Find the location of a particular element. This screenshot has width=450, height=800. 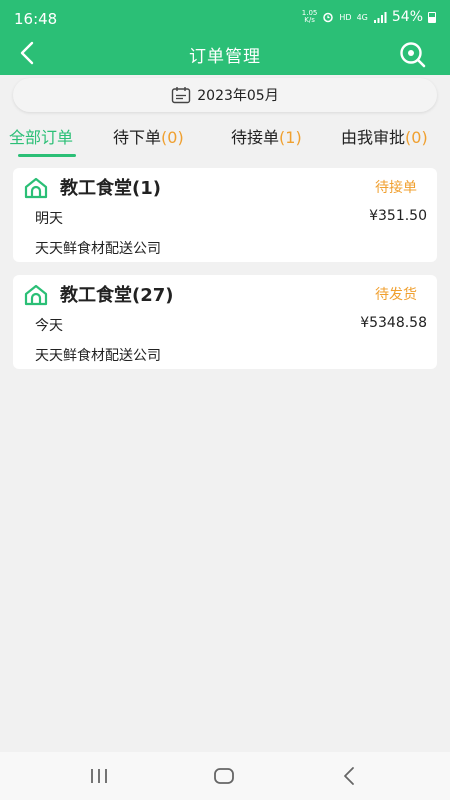

status-icons: 1.05 K/s HD 4G 54% is located at coordinates (369, 17).